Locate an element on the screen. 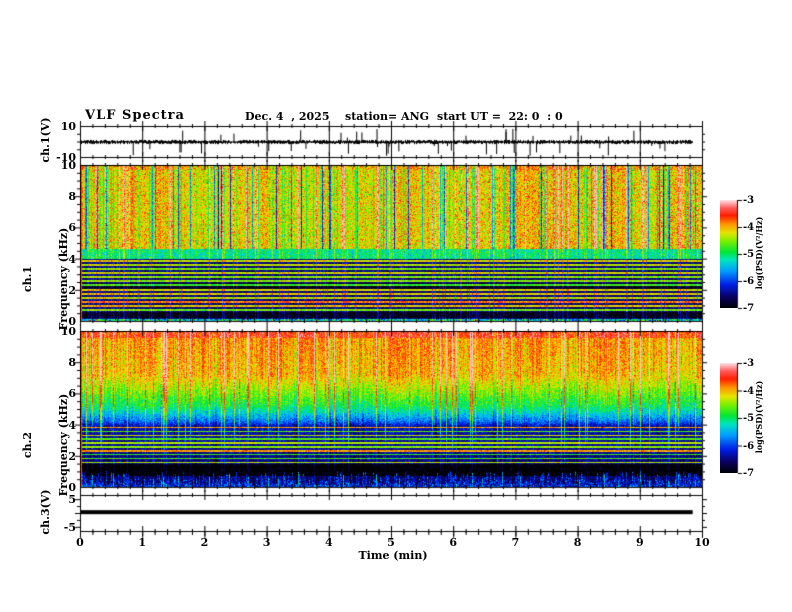 The width and height of the screenshot is (792, 612). x-tick-label: 7 is located at coordinates (515, 542).